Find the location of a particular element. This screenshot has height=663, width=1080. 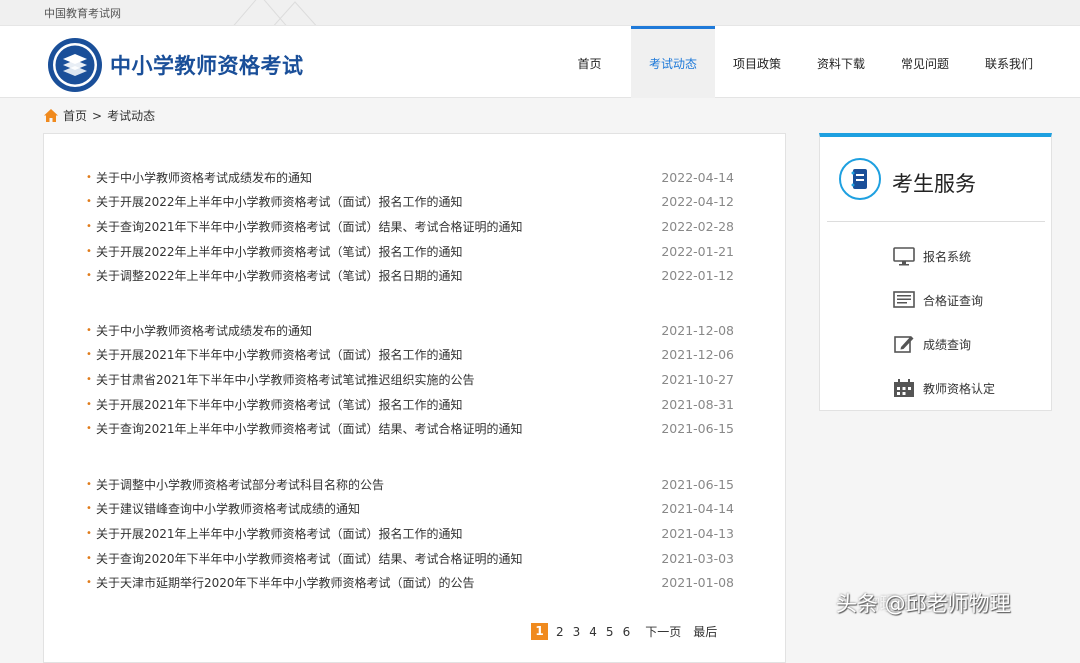

nav-home: 首页 is located at coordinates (589, 62).